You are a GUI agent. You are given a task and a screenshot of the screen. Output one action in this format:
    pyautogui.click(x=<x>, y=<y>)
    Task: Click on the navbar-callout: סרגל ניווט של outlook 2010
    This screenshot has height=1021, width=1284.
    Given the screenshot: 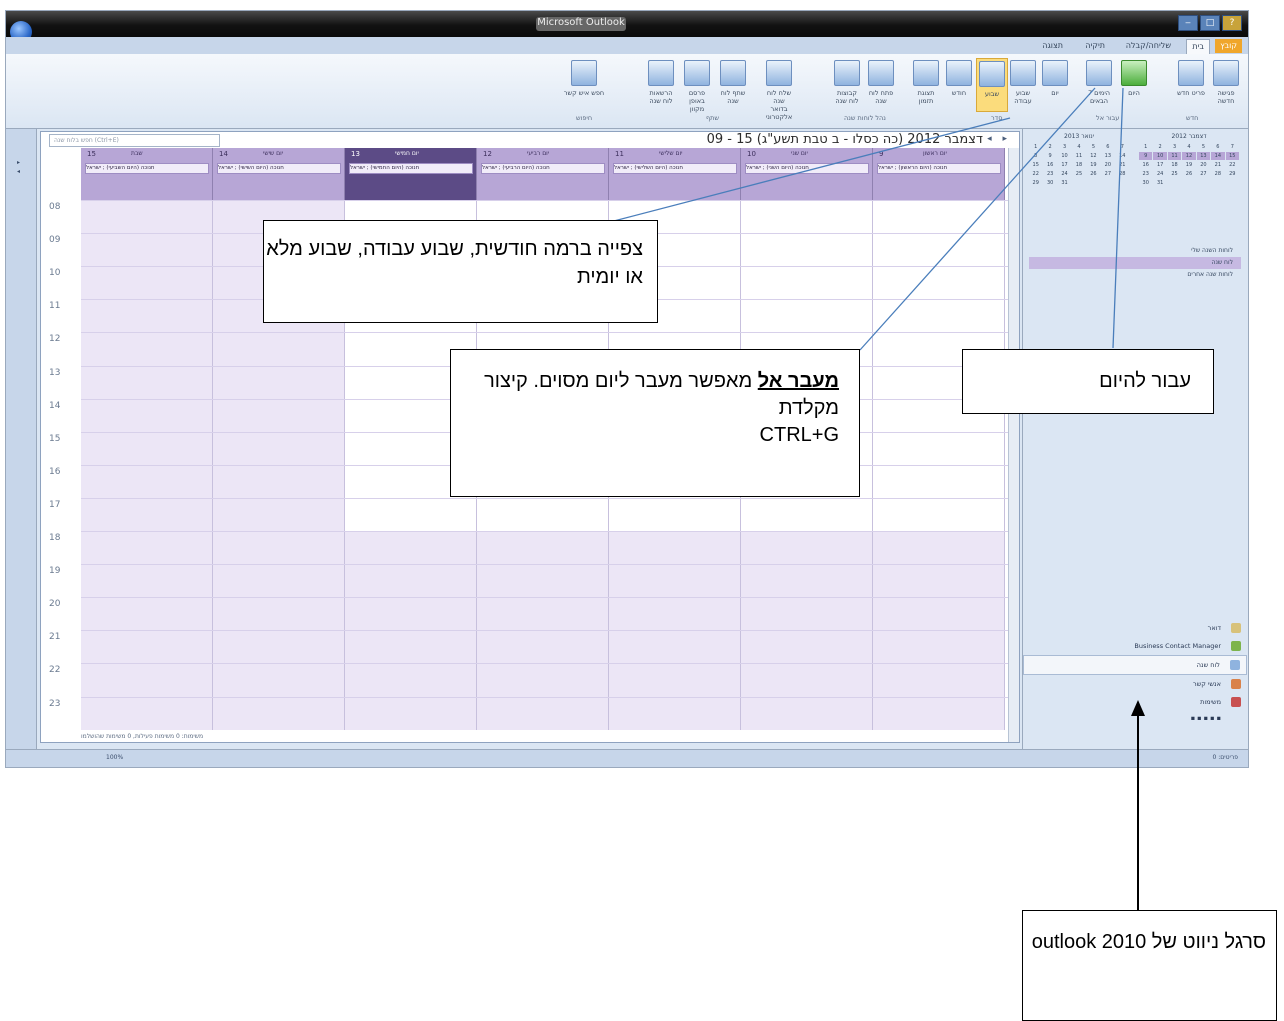 What is the action you would take?
    pyautogui.click(x=1149, y=965)
    